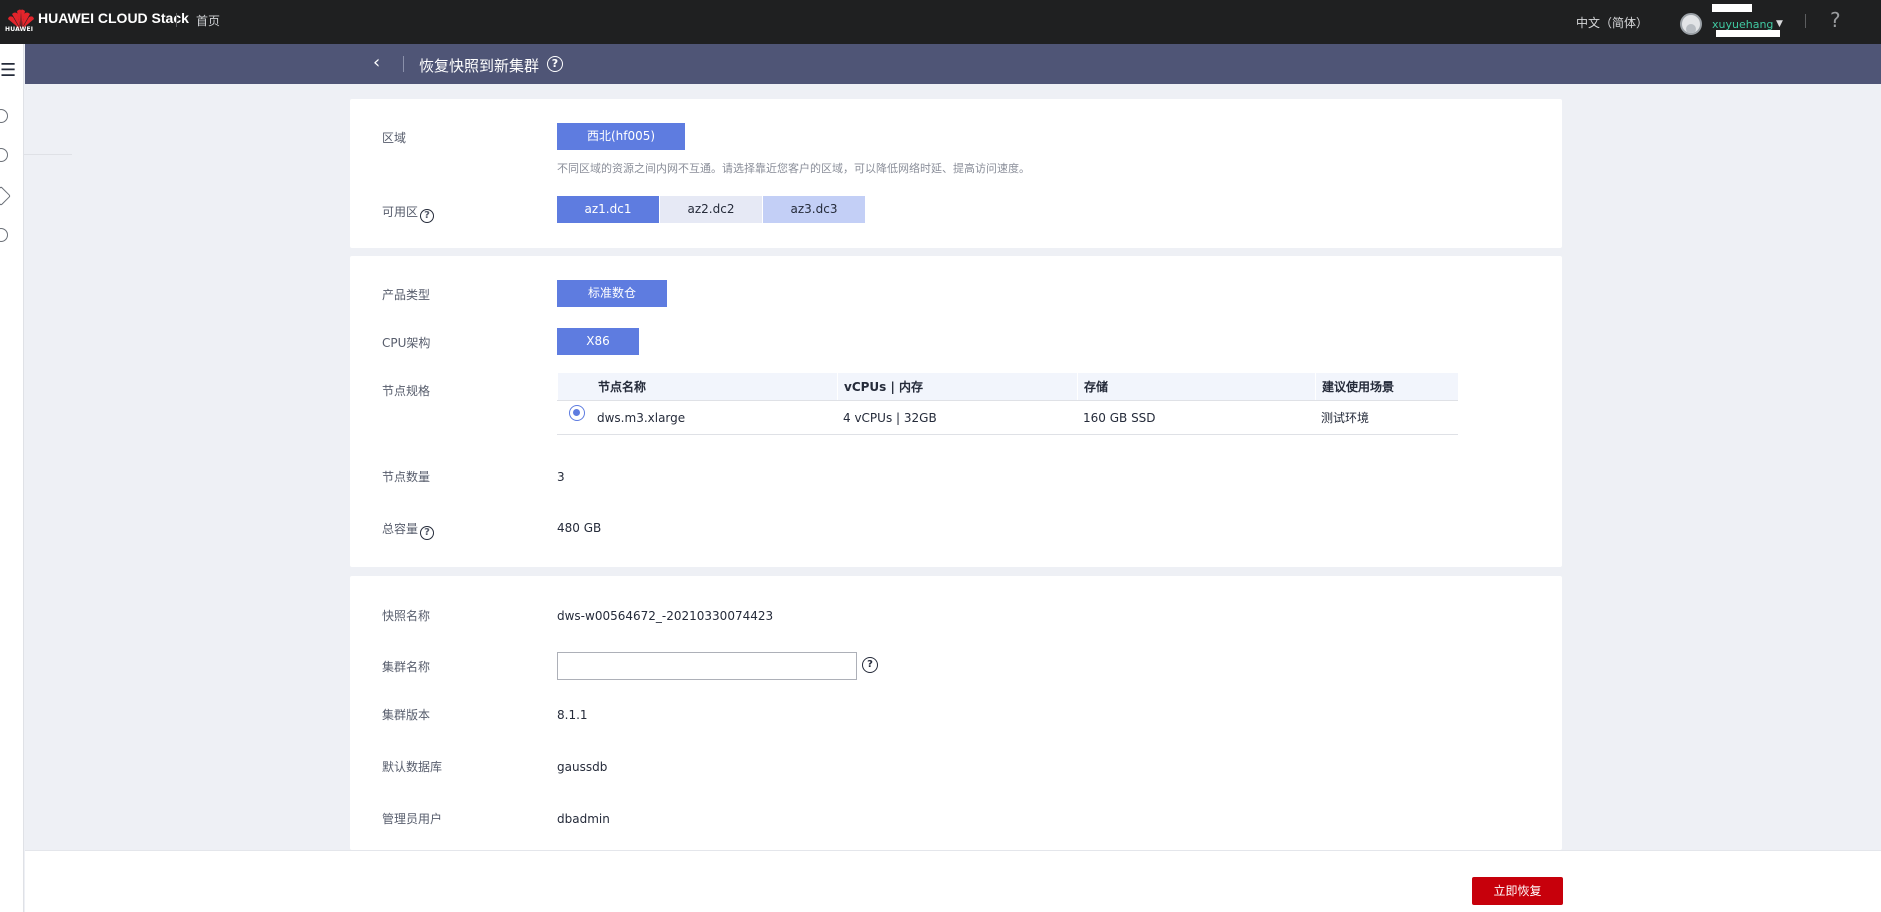 Image resolution: width=1881 pixels, height=912 pixels. I want to click on az-option-az2: az2.dc2, so click(711, 209).